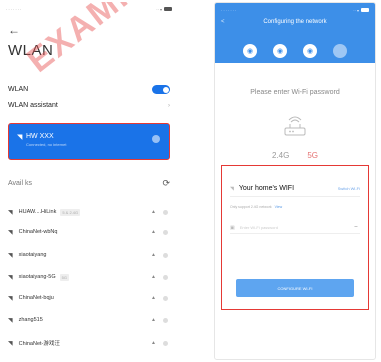 This screenshot has width=381, height=362. What do you see at coordinates (89, 255) in the screenshot?
I see `network-item: ◥ xiaotaiyang ▲` at bounding box center [89, 255].